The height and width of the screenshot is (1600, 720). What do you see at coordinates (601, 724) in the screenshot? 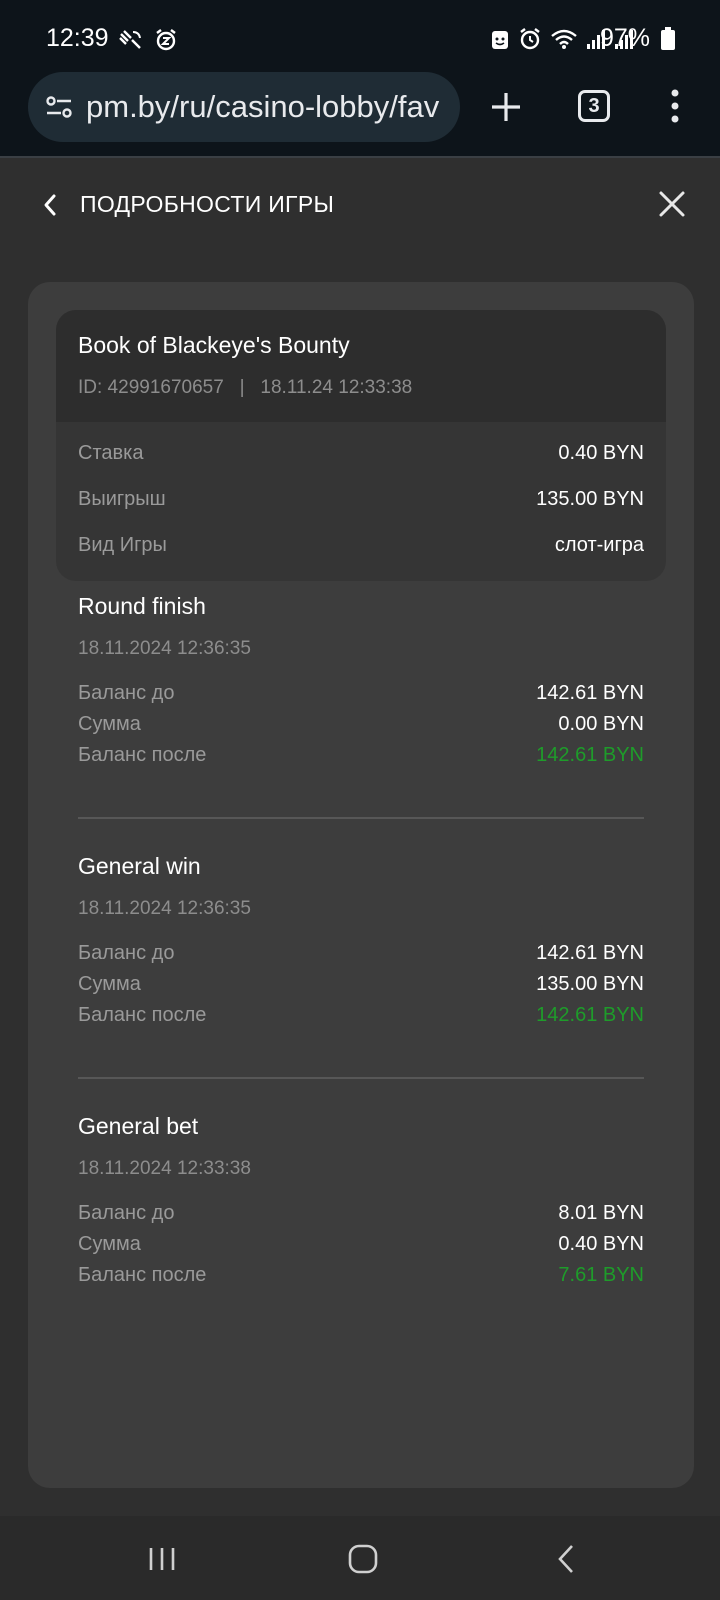
I see `row-value: 0.00 BYN` at bounding box center [601, 724].